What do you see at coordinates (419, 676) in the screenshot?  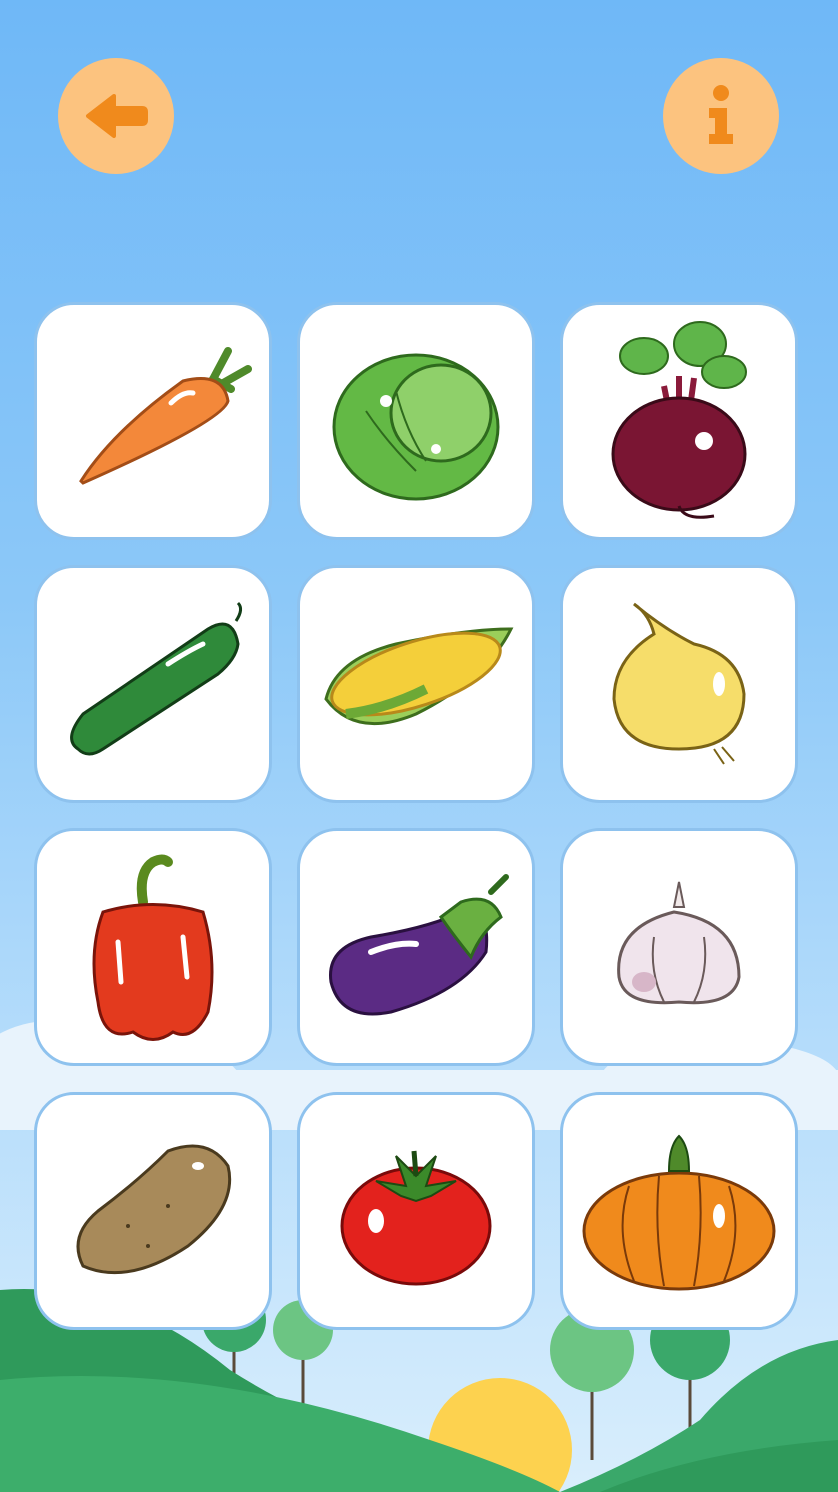 I see `corn-icon` at bounding box center [419, 676].